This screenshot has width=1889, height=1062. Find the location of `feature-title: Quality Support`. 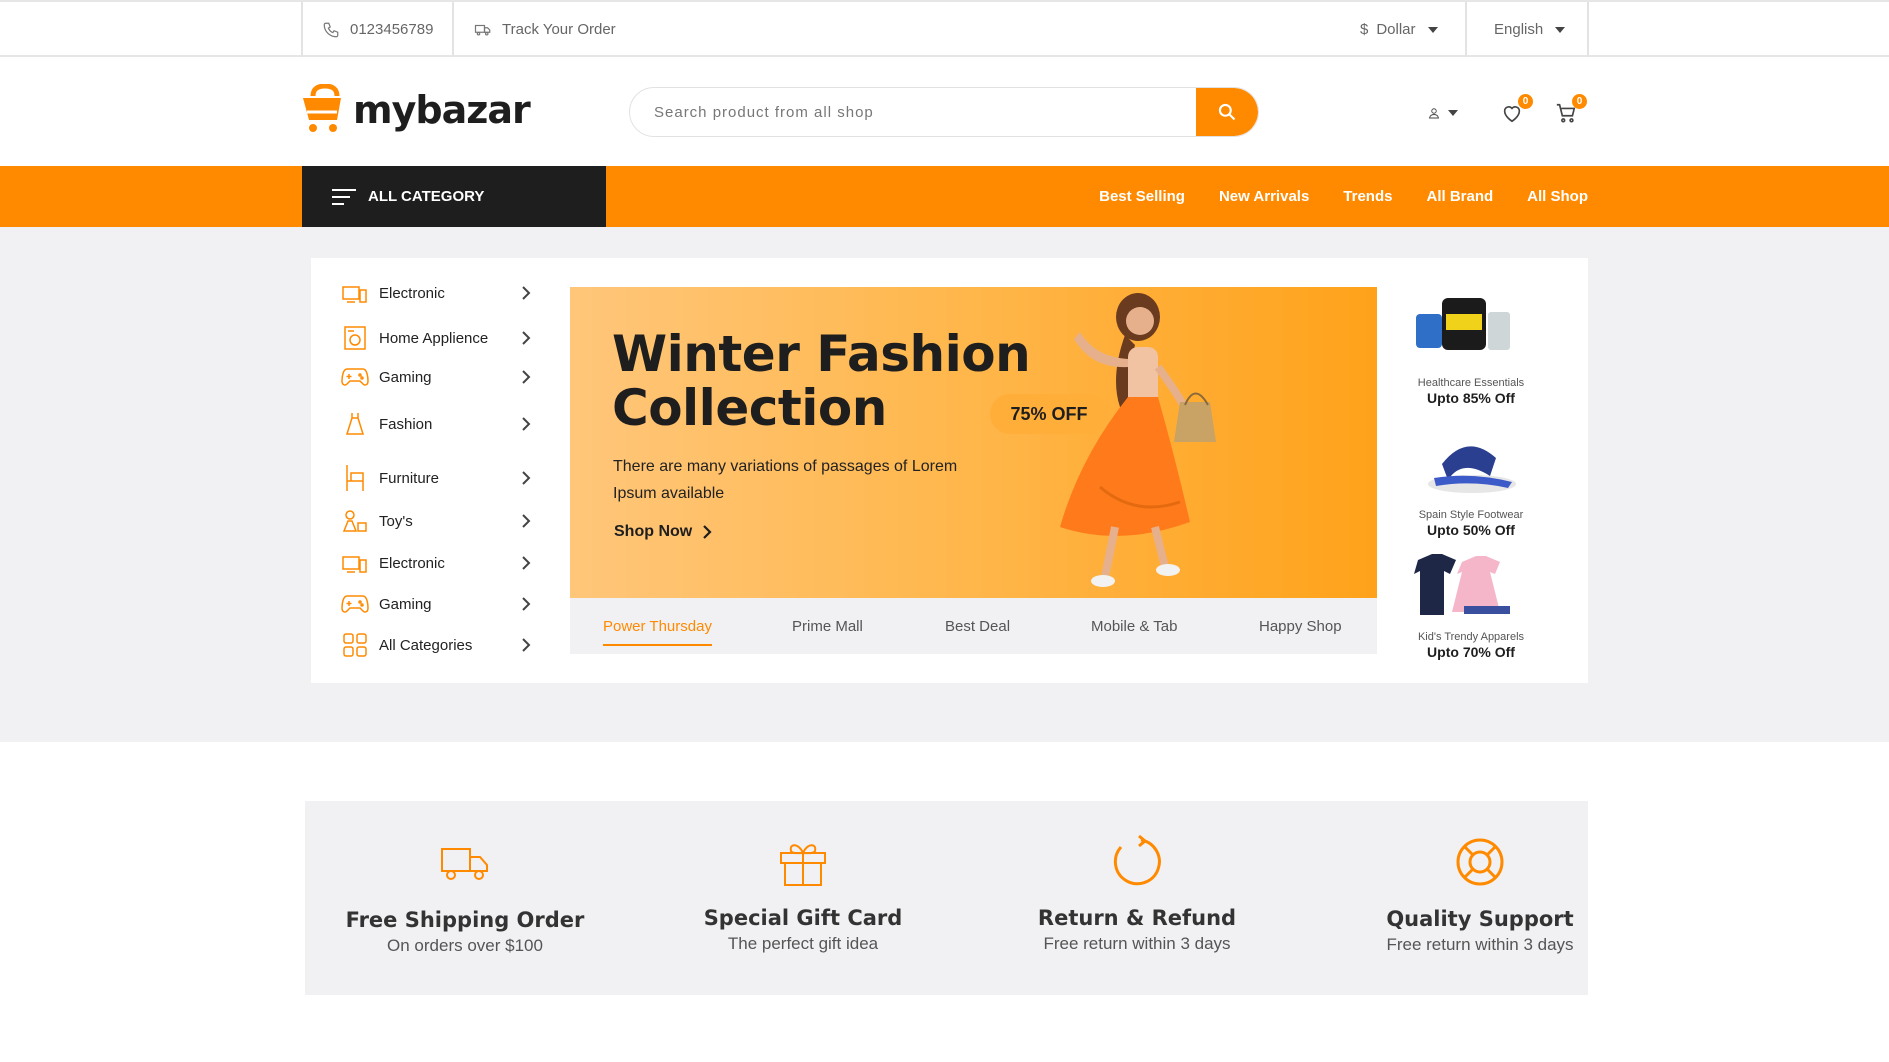

feature-title: Quality Support is located at coordinates (1480, 919).